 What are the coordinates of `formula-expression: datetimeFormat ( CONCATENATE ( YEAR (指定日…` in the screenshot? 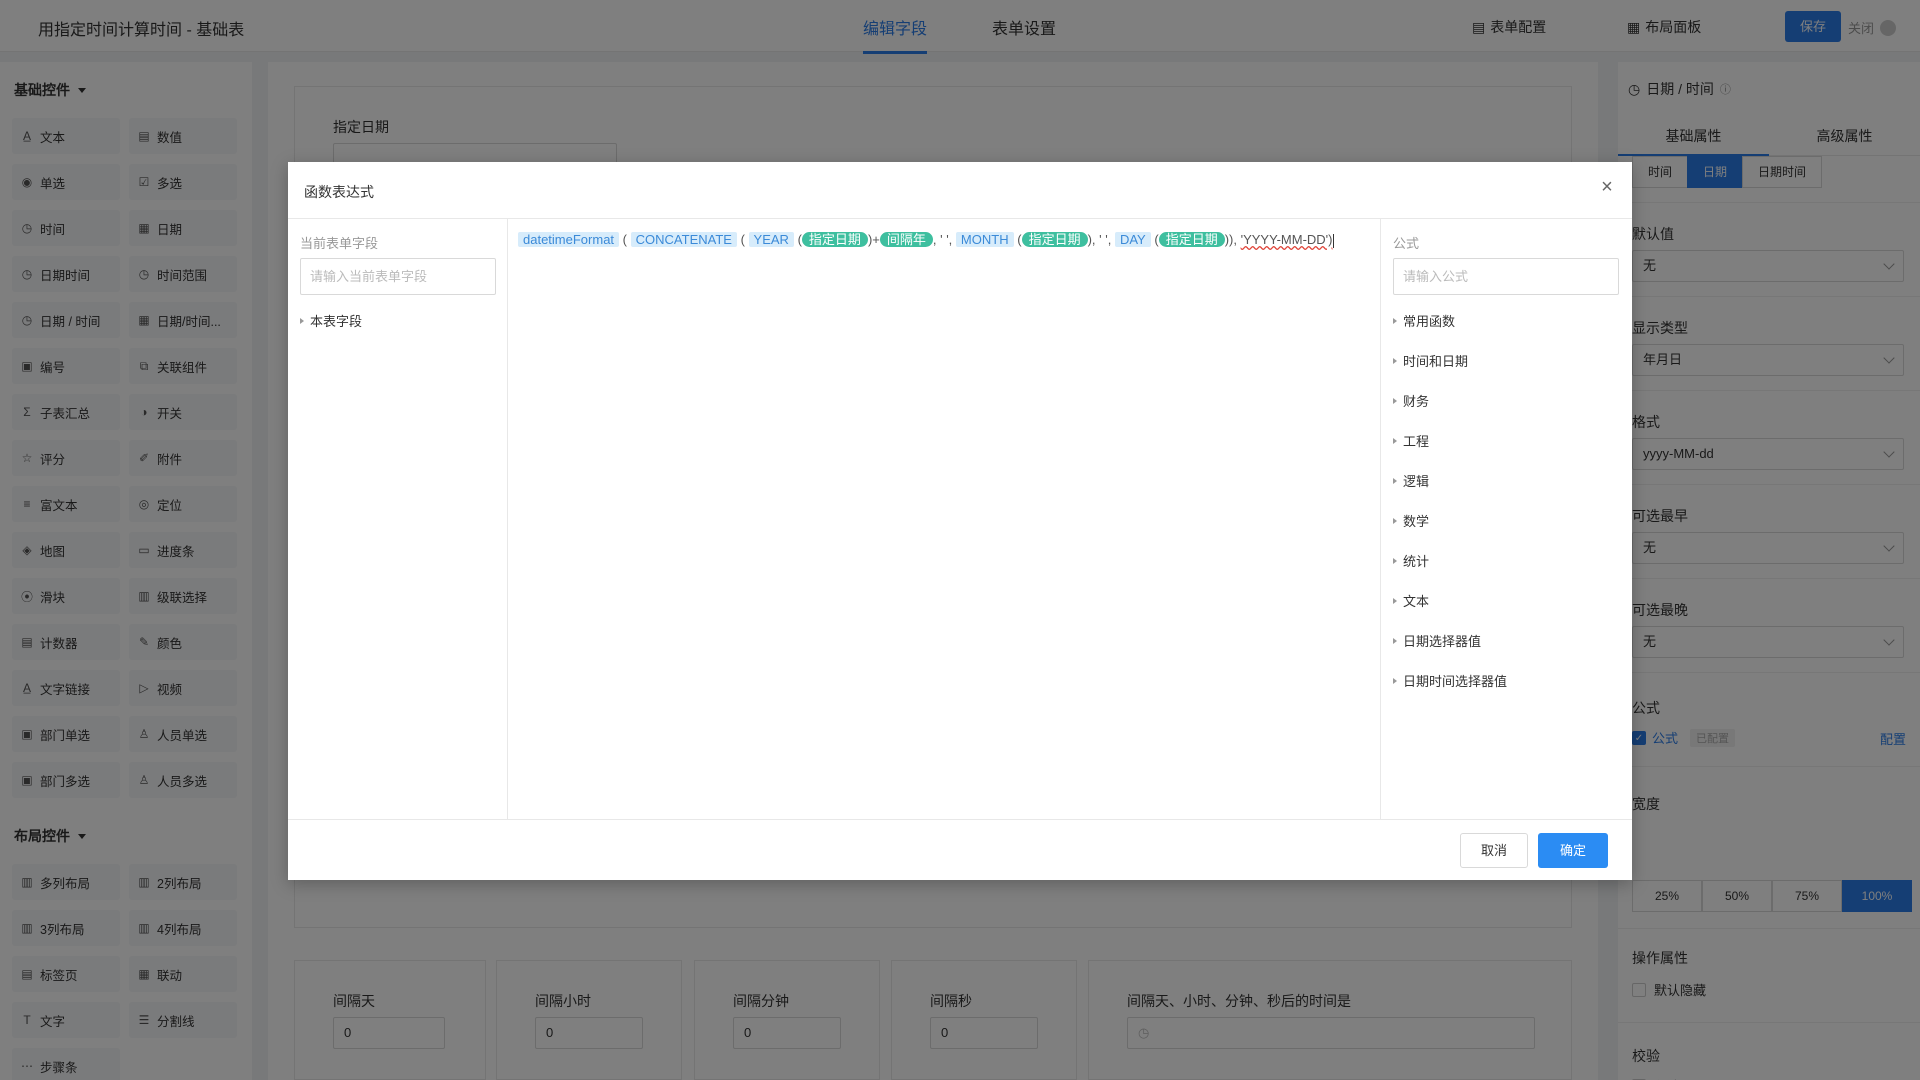 It's located at (948, 239).